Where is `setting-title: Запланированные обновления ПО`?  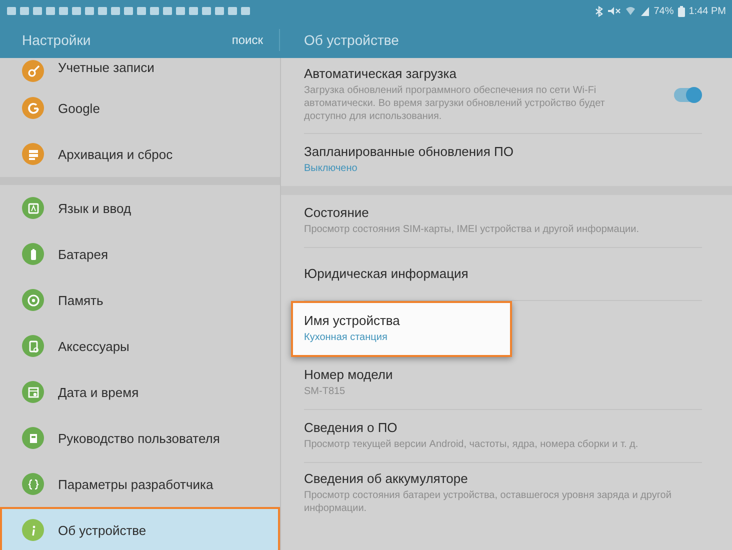 setting-title: Запланированные обновления ПО is located at coordinates (409, 151).